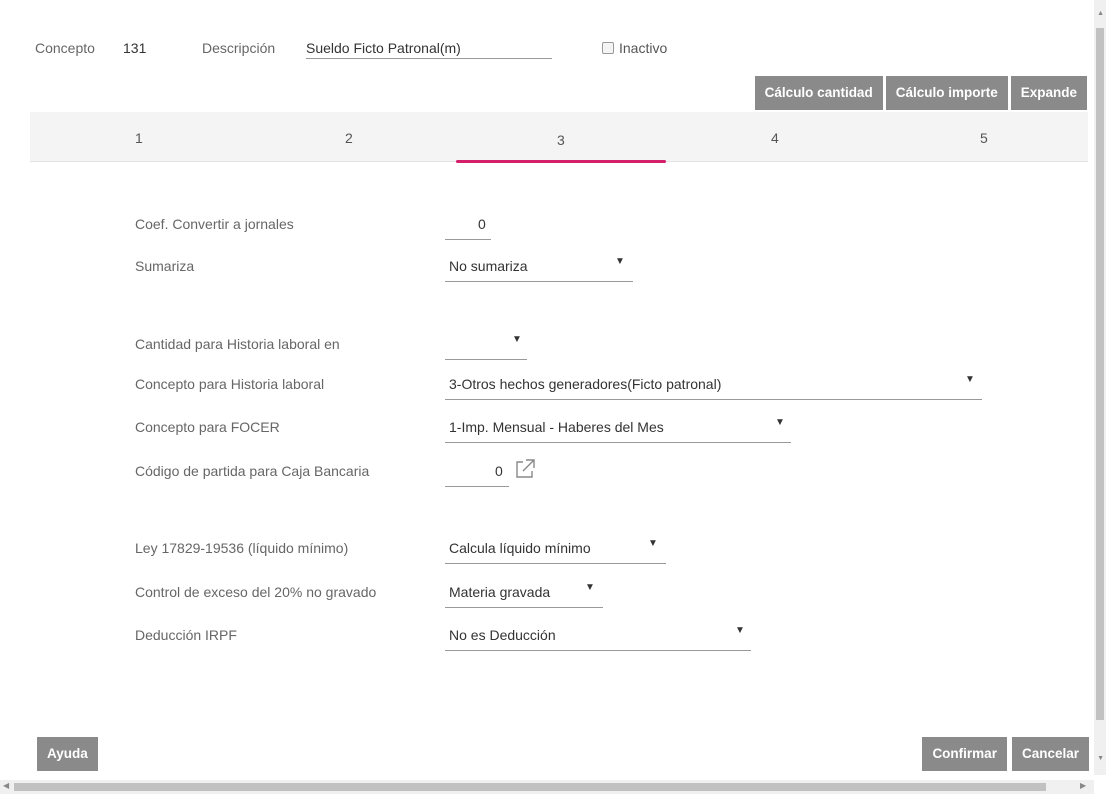  I want to click on control-exceso-select: Materia gravada ▼, so click(524, 595).